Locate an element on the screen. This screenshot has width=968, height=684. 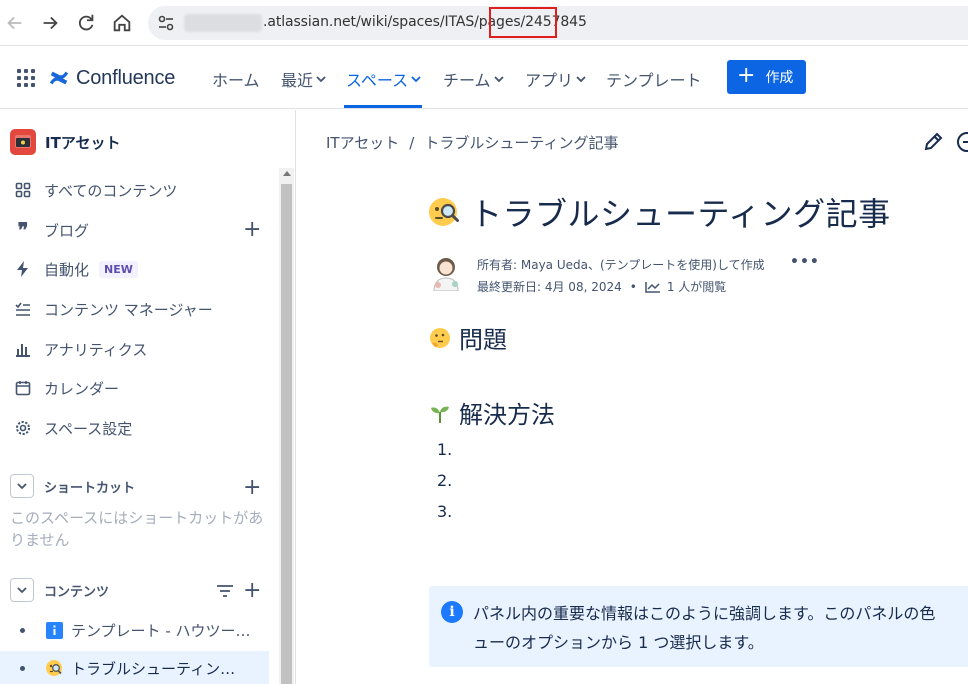
sidebar-item-content-manager: コンテンツ マネージャー is located at coordinates (113, 309).